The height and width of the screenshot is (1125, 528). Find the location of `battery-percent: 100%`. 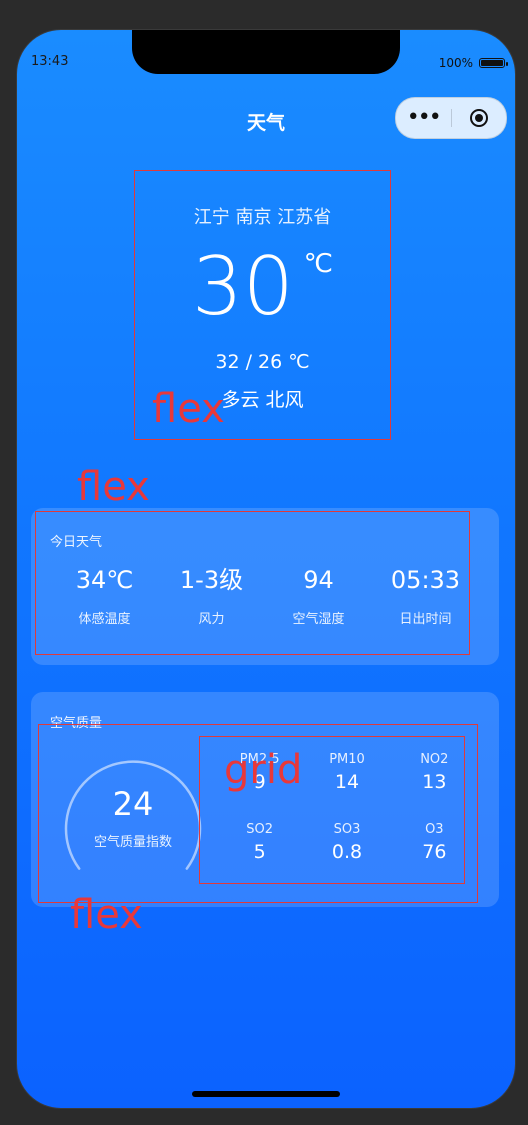

battery-percent: 100% is located at coordinates (455, 63).